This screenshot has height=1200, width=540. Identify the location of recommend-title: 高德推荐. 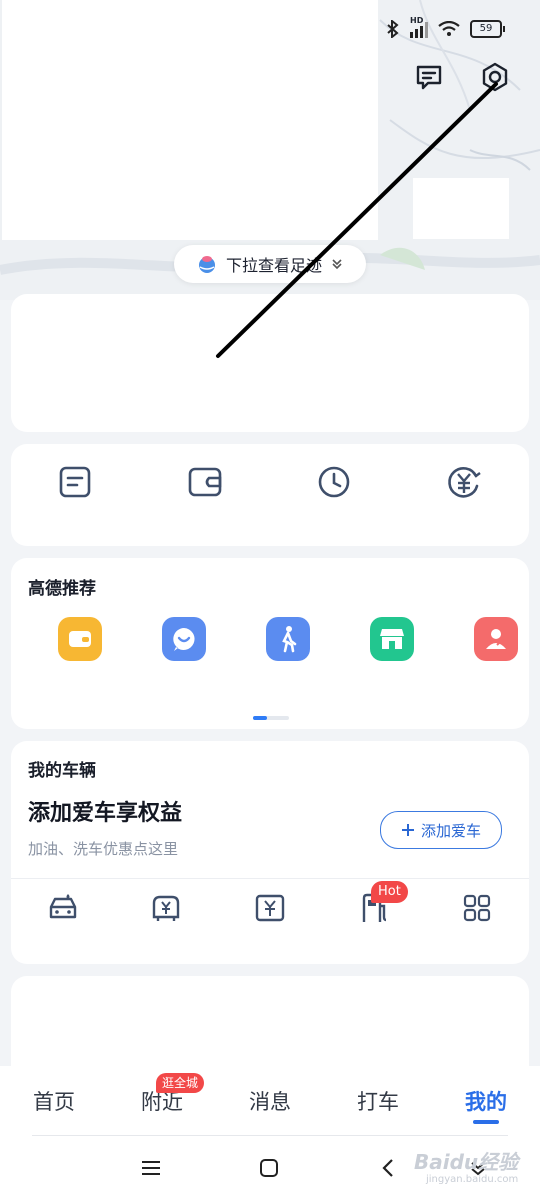
(62, 589).